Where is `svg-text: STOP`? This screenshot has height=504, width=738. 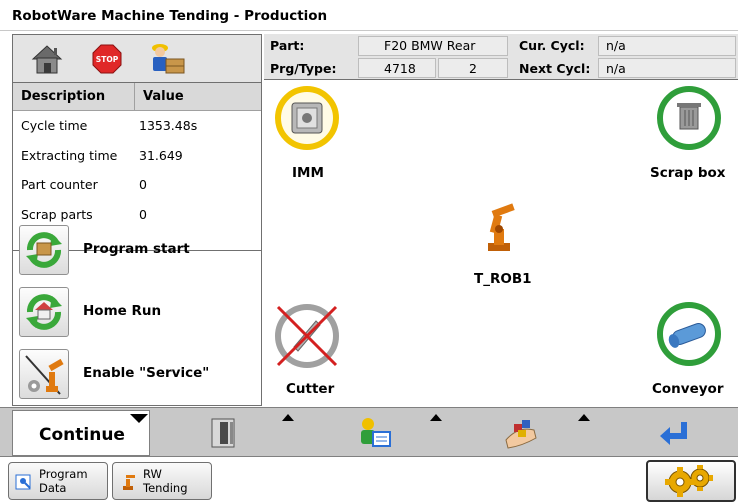
svg-text: STOP is located at coordinates (107, 59).